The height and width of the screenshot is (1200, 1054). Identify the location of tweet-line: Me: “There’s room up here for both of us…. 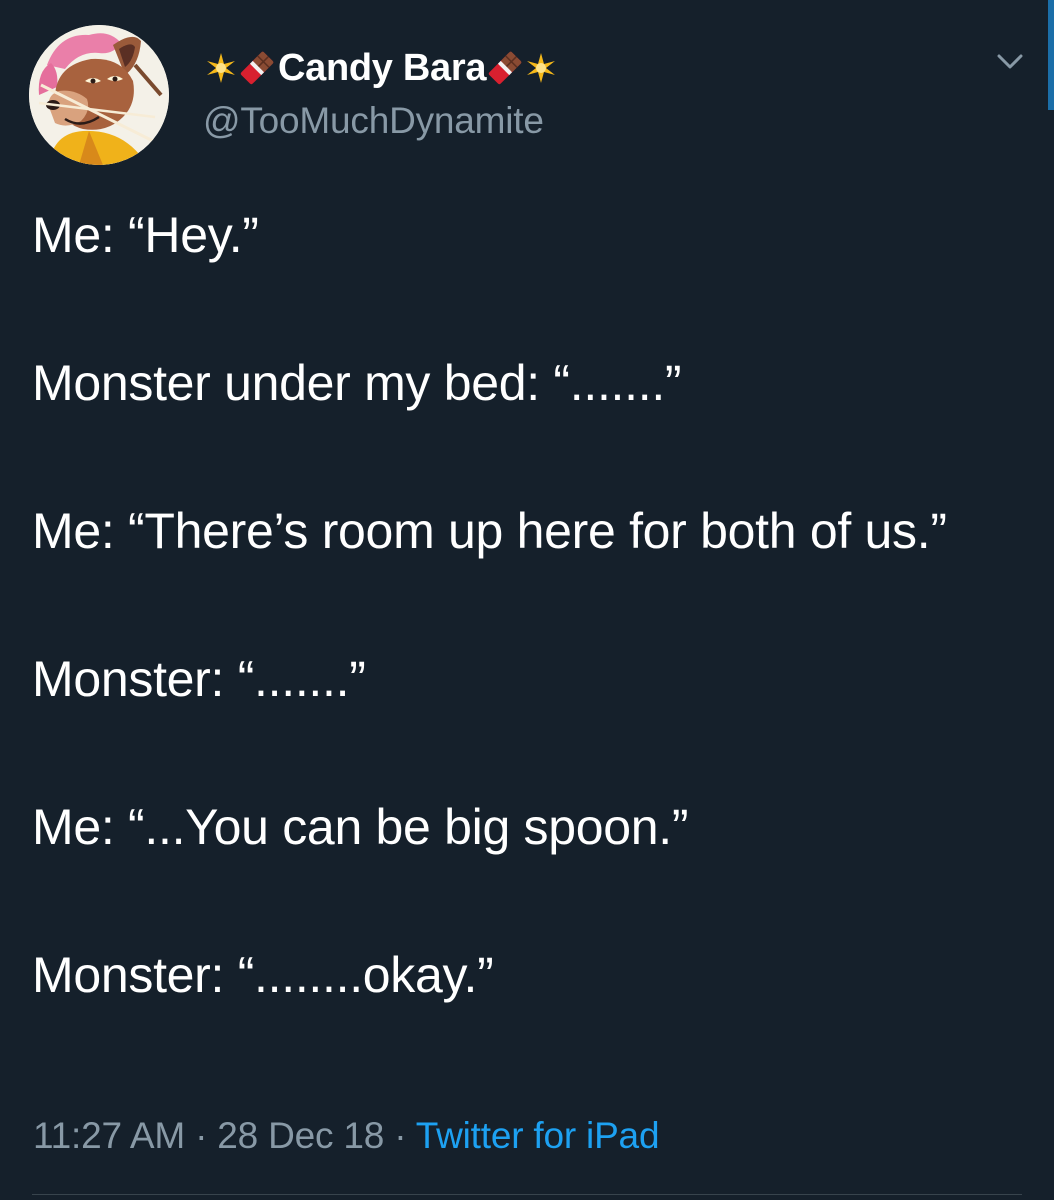
(489, 531).